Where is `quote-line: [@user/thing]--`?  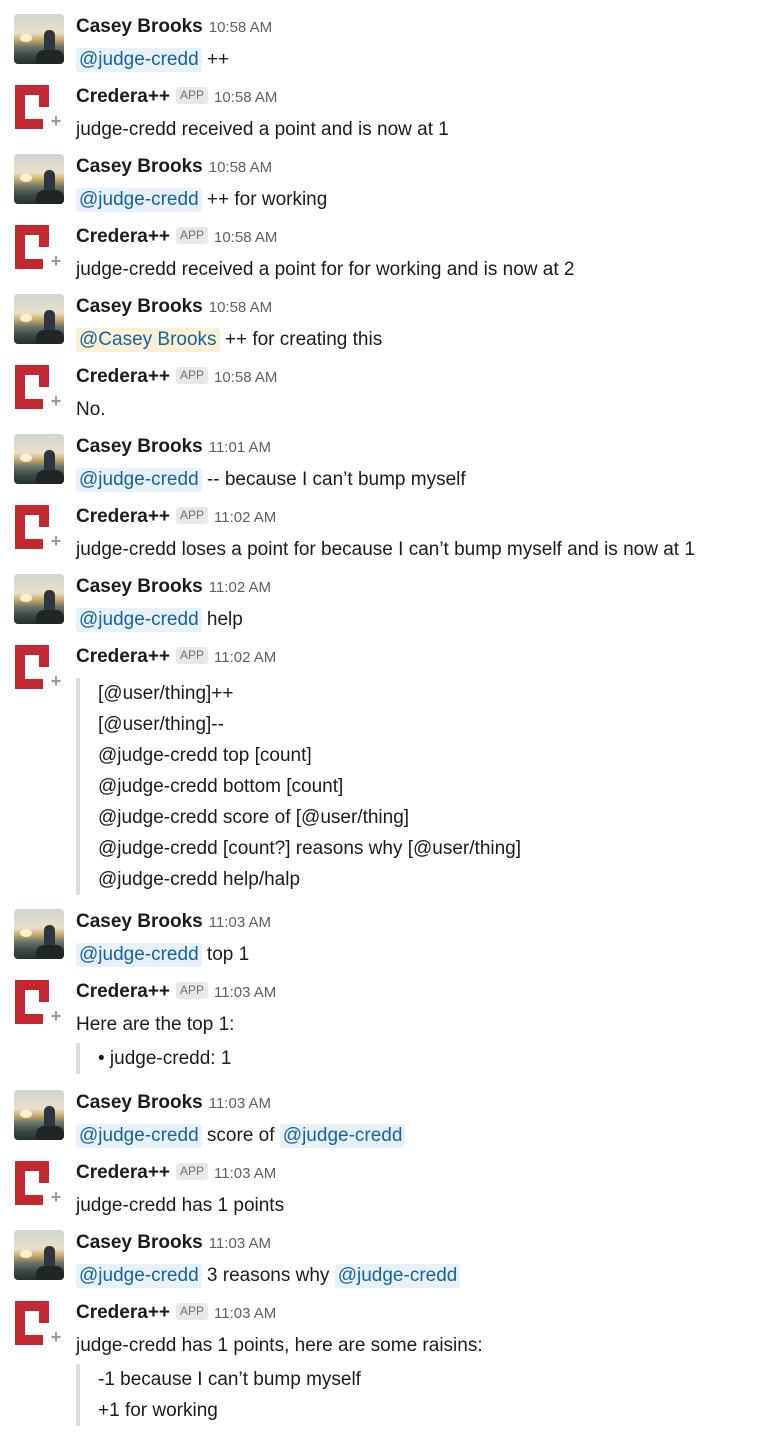 quote-line: [@user/thing]-- is located at coordinates (161, 724).